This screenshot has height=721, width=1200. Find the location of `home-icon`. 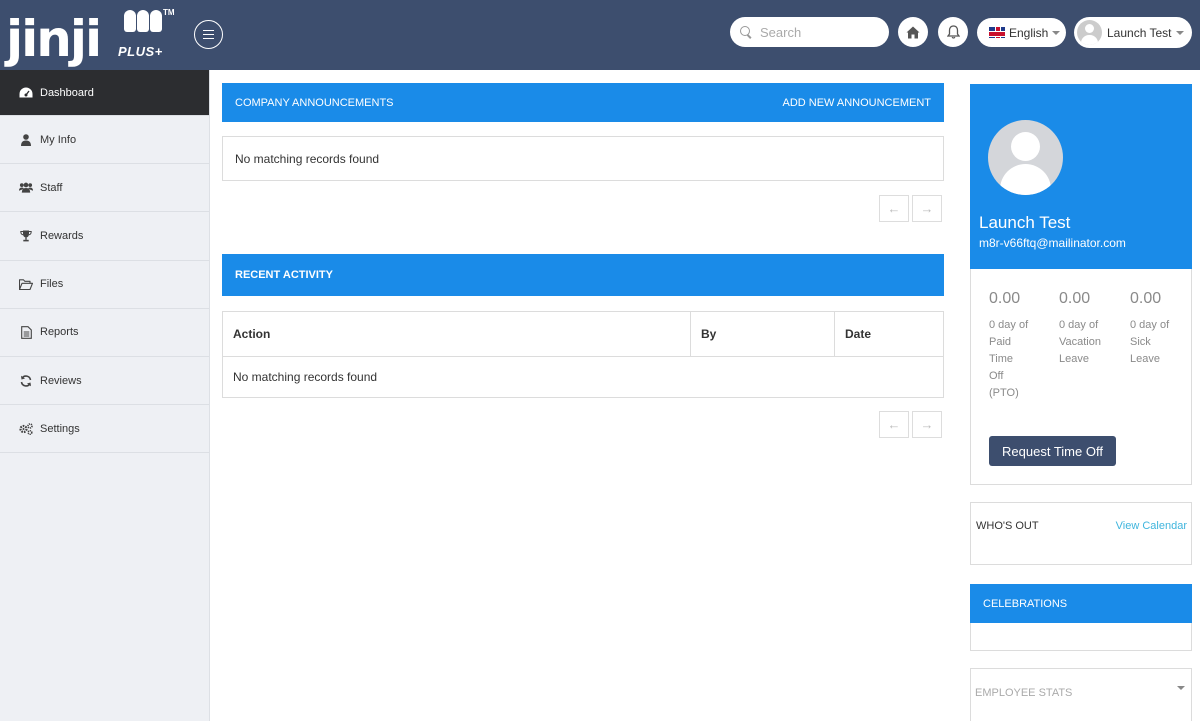

home-icon is located at coordinates (913, 32).